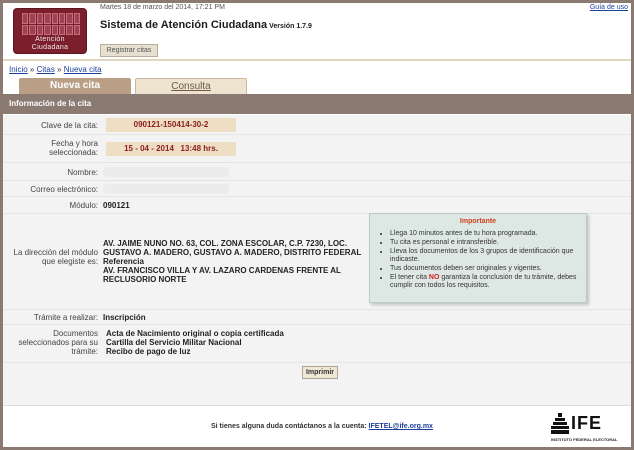 The height and width of the screenshot is (450, 634). What do you see at coordinates (171, 149) in the screenshot?
I see `fecha-value: 15 - 04 - 2014 13:48 hrs.` at bounding box center [171, 149].